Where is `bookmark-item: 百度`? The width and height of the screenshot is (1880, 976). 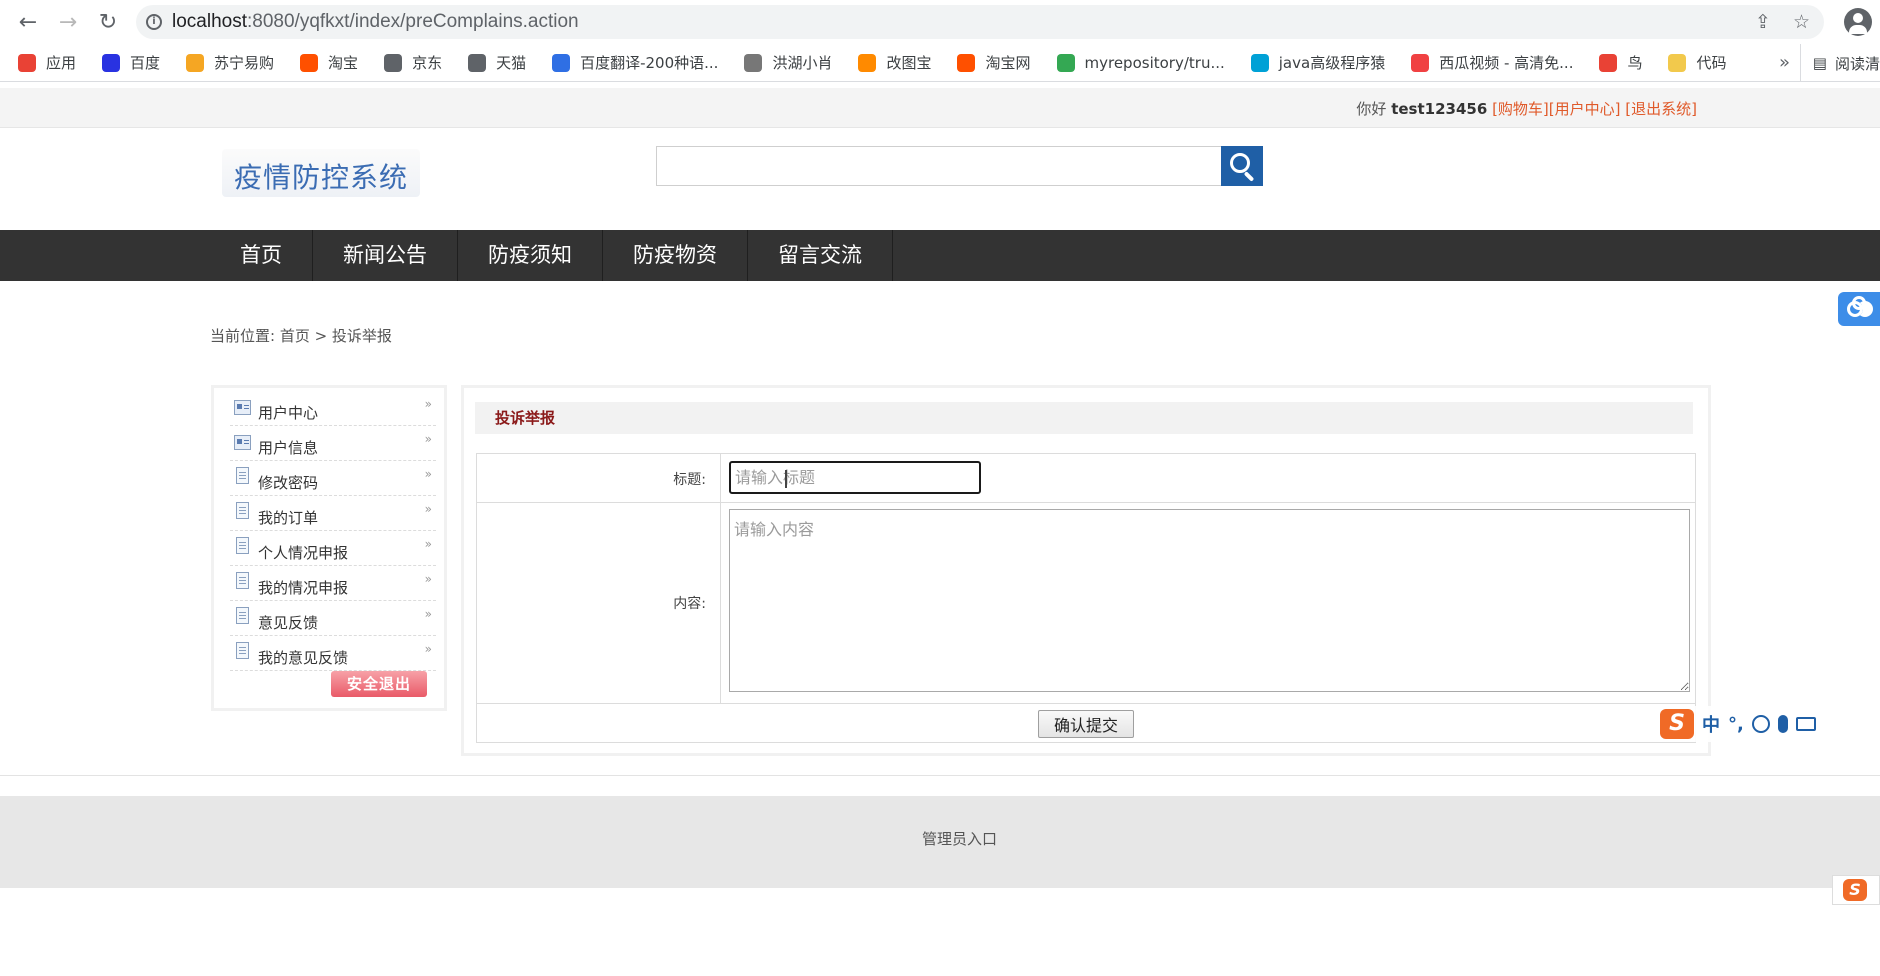
bookmark-item: 百度 is located at coordinates (131, 62).